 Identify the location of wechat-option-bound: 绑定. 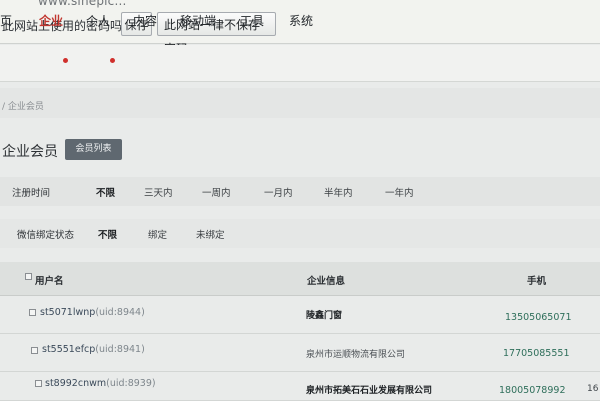
(157, 234).